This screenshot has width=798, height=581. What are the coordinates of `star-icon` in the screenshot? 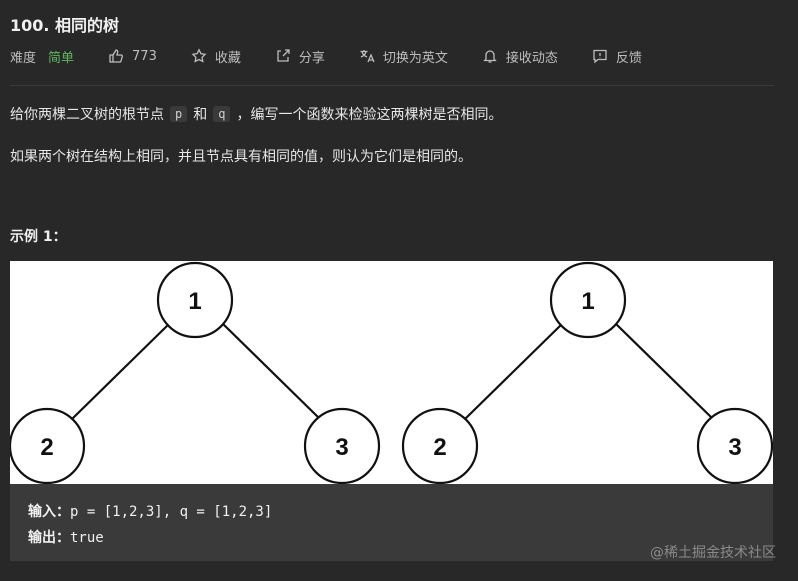 It's located at (199, 55).